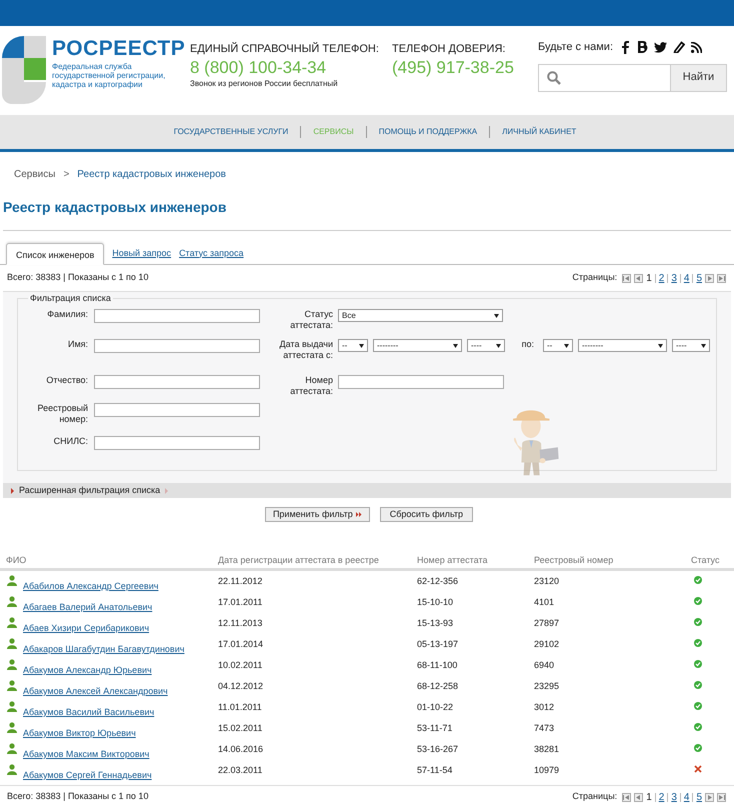 This screenshot has width=734, height=808. What do you see at coordinates (109, 75) in the screenshot?
I see `logo-subtitle: Федеральная служба государственной регистрации, кадастра и картографии` at bounding box center [109, 75].